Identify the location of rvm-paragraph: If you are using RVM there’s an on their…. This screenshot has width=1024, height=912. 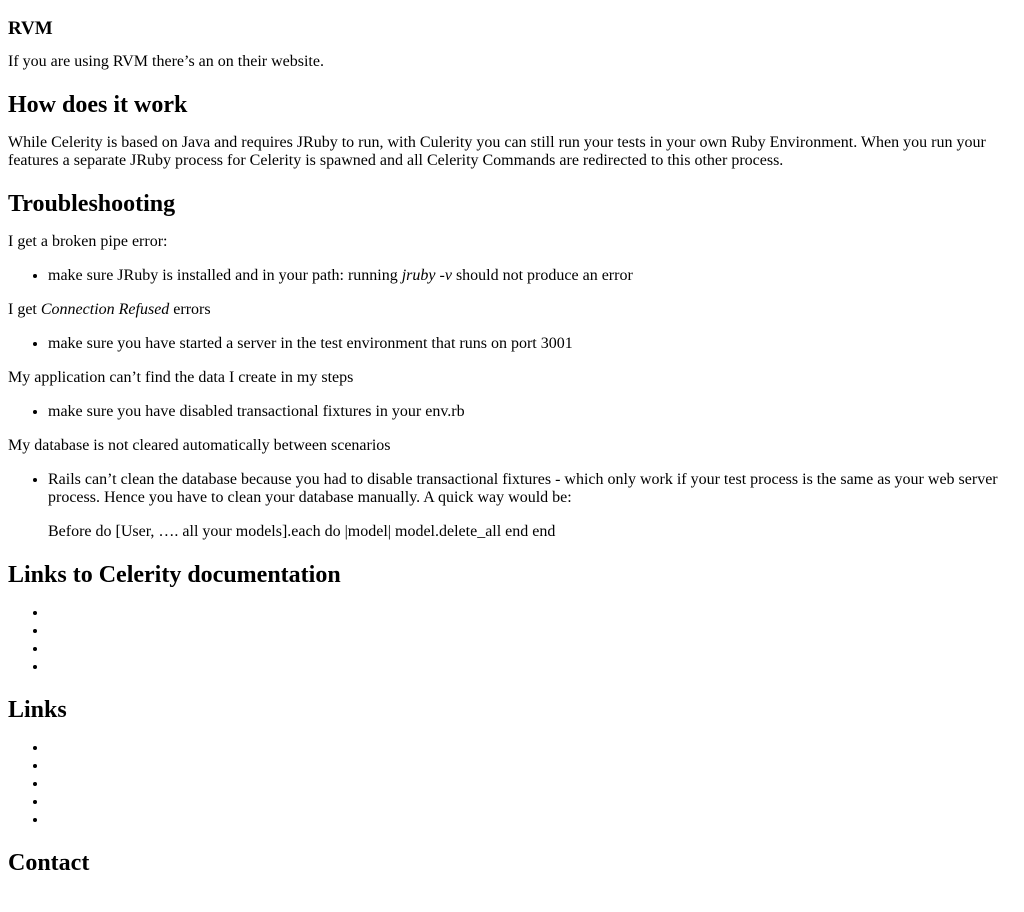
(512, 62).